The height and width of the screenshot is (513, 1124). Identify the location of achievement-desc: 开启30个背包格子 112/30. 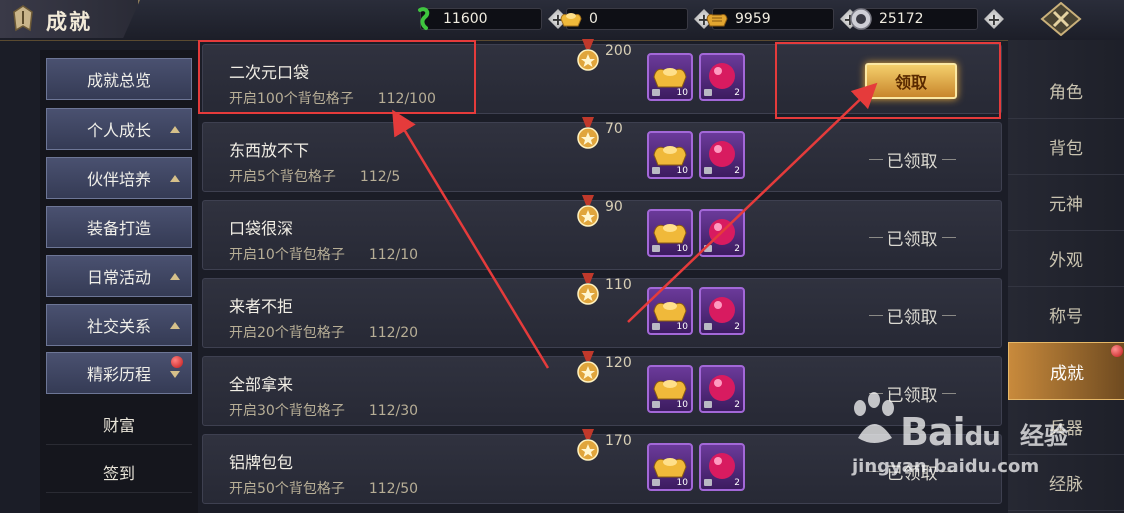
(323, 410).